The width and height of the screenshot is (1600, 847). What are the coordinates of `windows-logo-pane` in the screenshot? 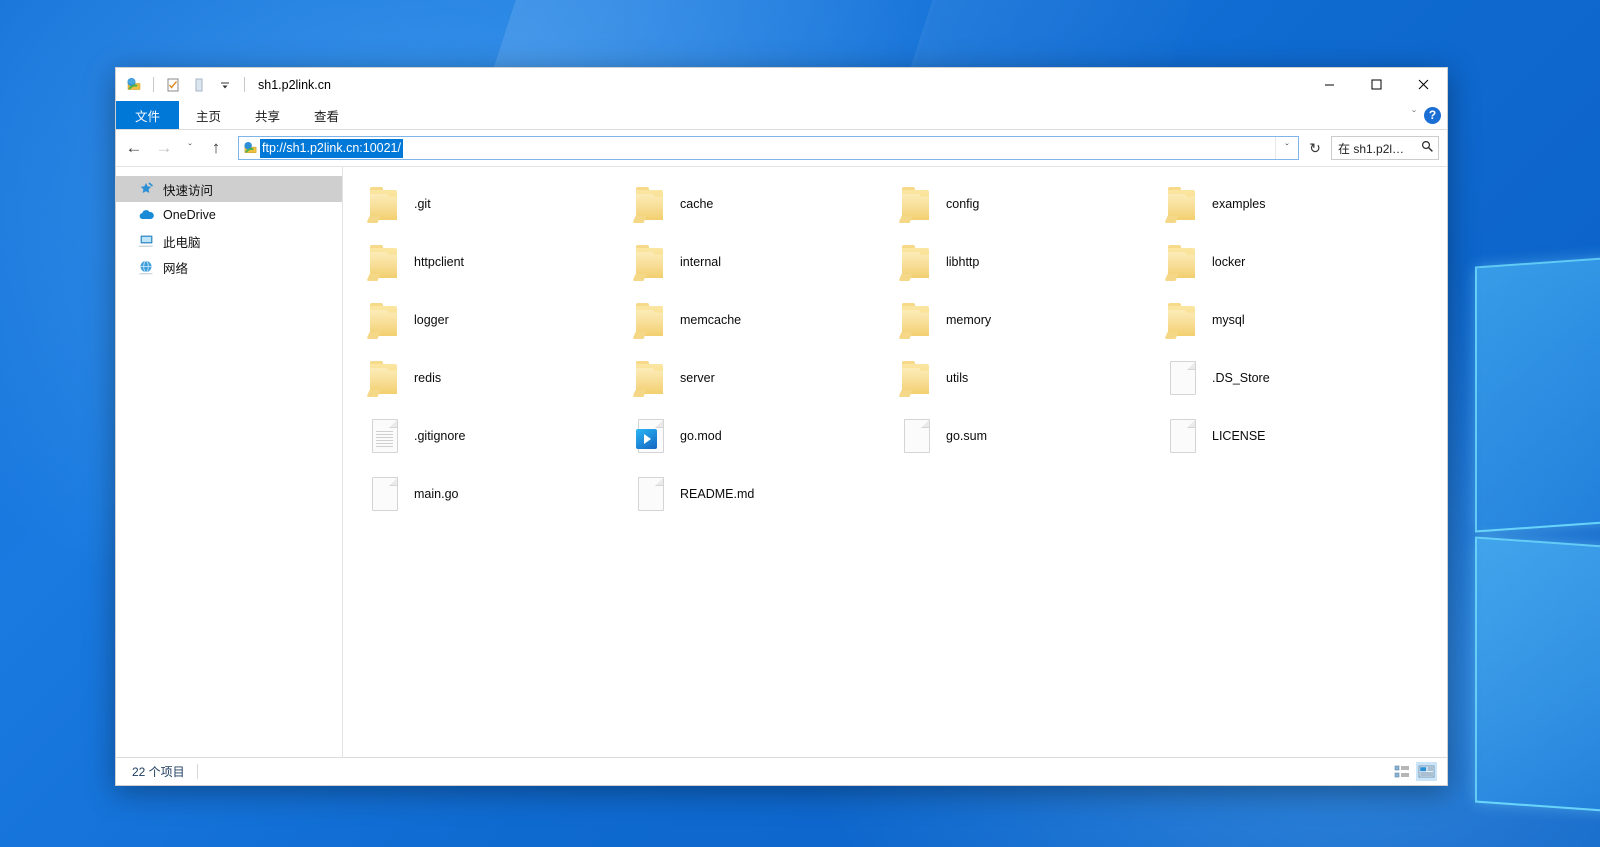 It's located at (1537, 678).